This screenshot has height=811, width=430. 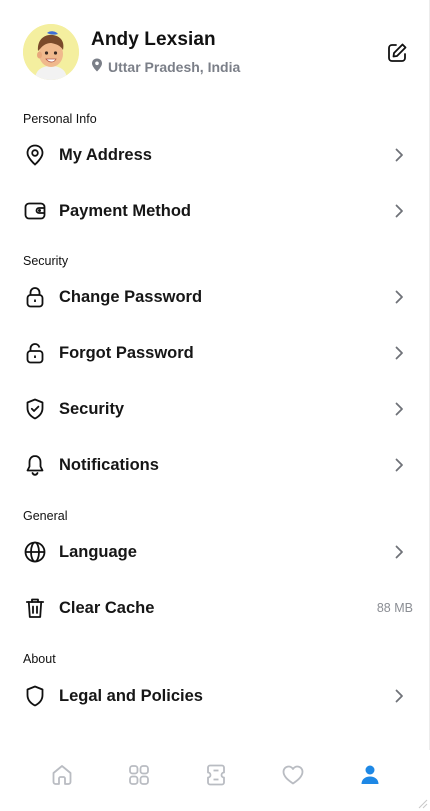 What do you see at coordinates (218, 52) in the screenshot?
I see `profile-header: Andy Lexsian Uttar Pradesh, India` at bounding box center [218, 52].